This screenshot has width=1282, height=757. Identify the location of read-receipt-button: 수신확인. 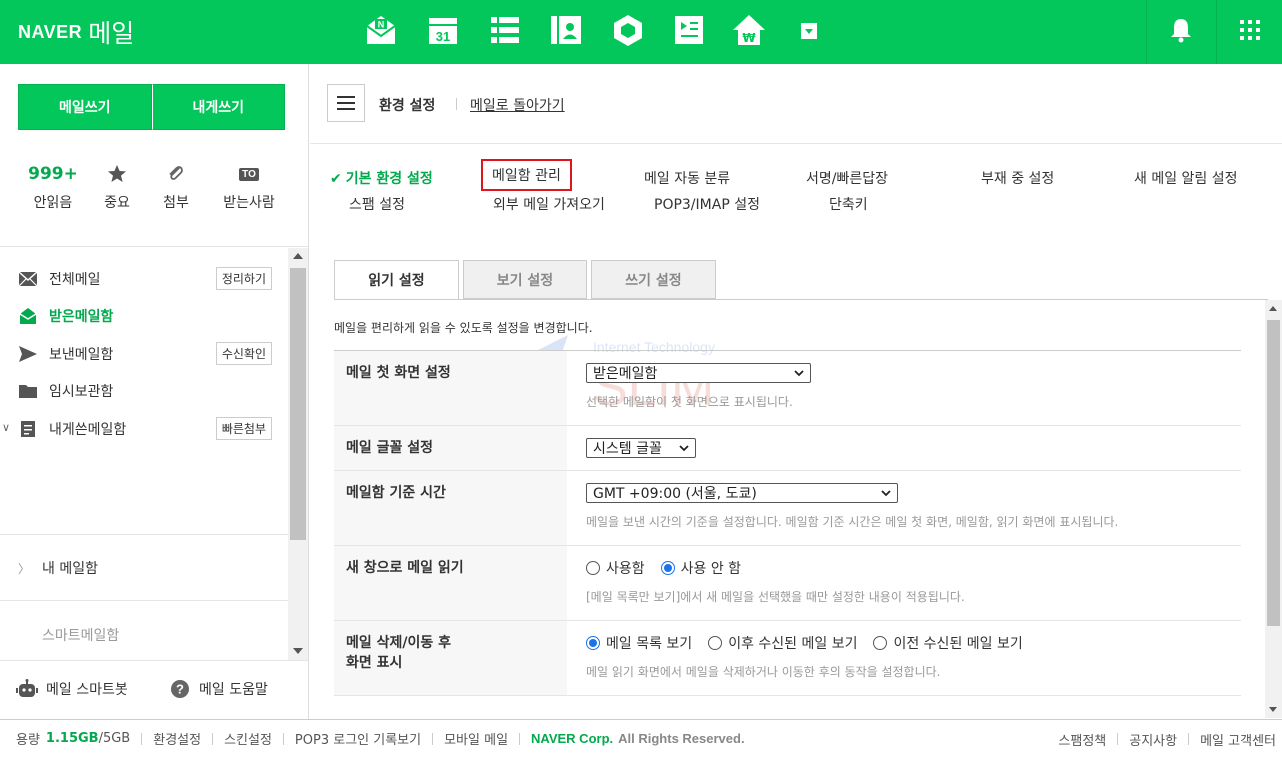
(243, 354).